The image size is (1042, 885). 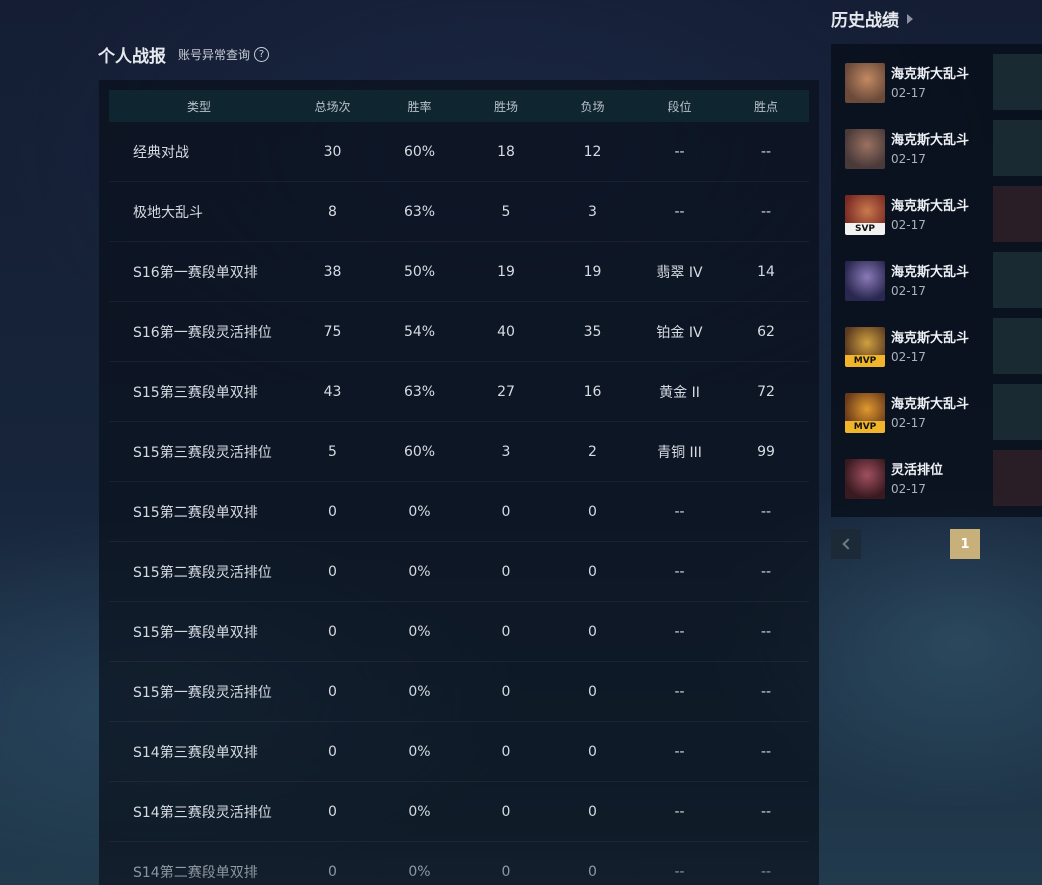 I want to click on column-header-wins: 胜场, so click(x=505, y=106).